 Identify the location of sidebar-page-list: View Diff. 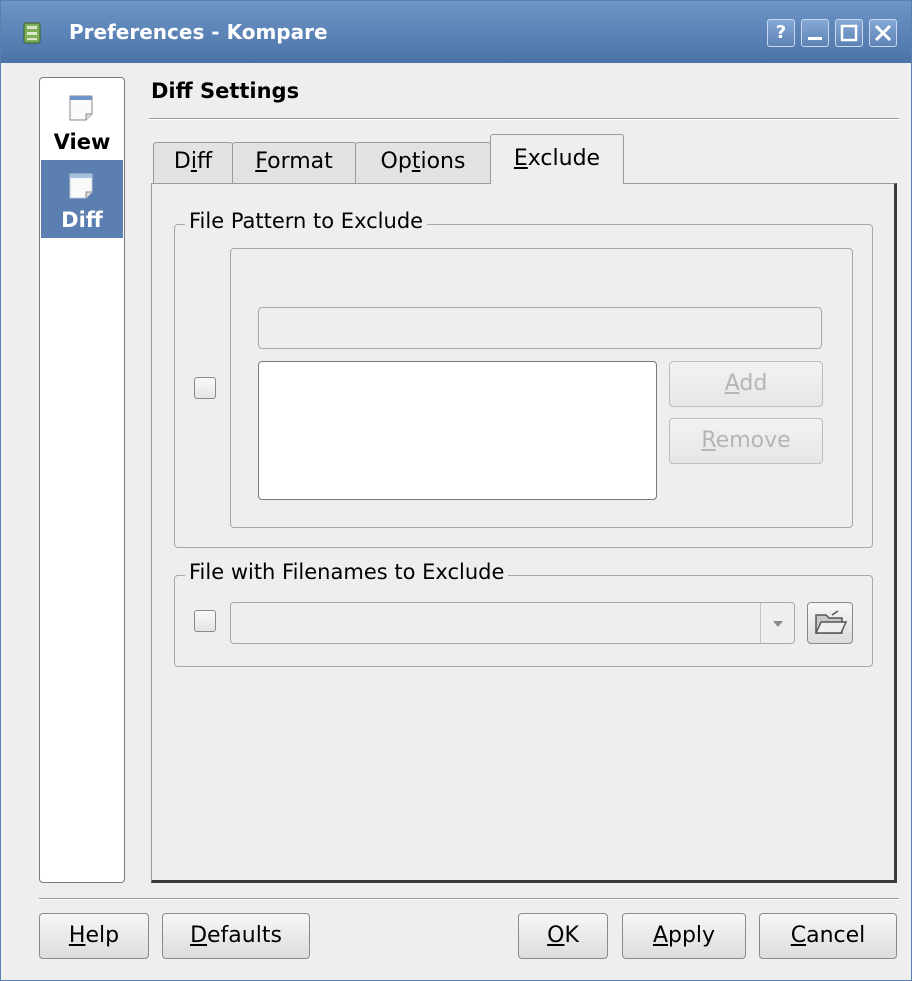
(82, 480).